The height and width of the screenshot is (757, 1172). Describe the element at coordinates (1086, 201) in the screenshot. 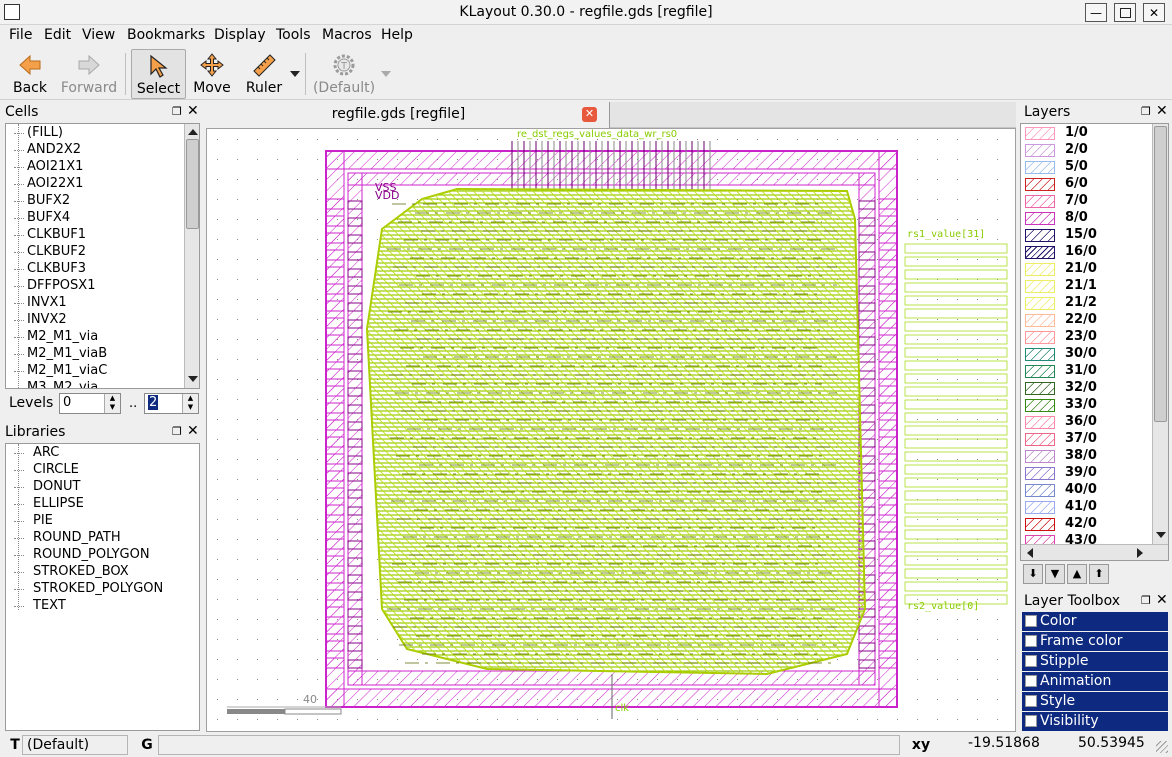

I see `layer-row: 7/0` at that location.